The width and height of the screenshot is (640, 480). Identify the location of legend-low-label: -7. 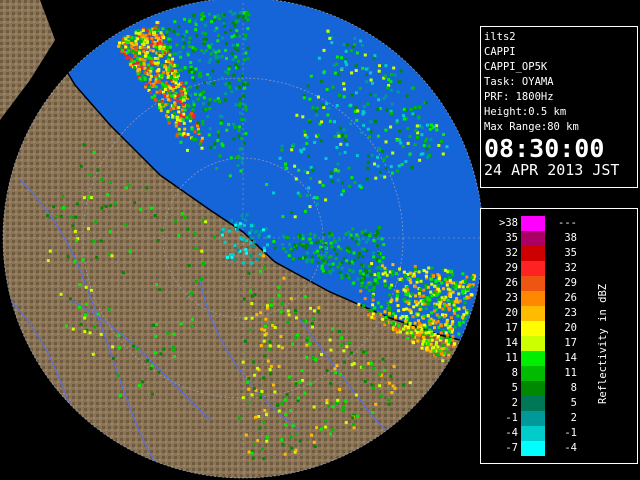
(511, 448).